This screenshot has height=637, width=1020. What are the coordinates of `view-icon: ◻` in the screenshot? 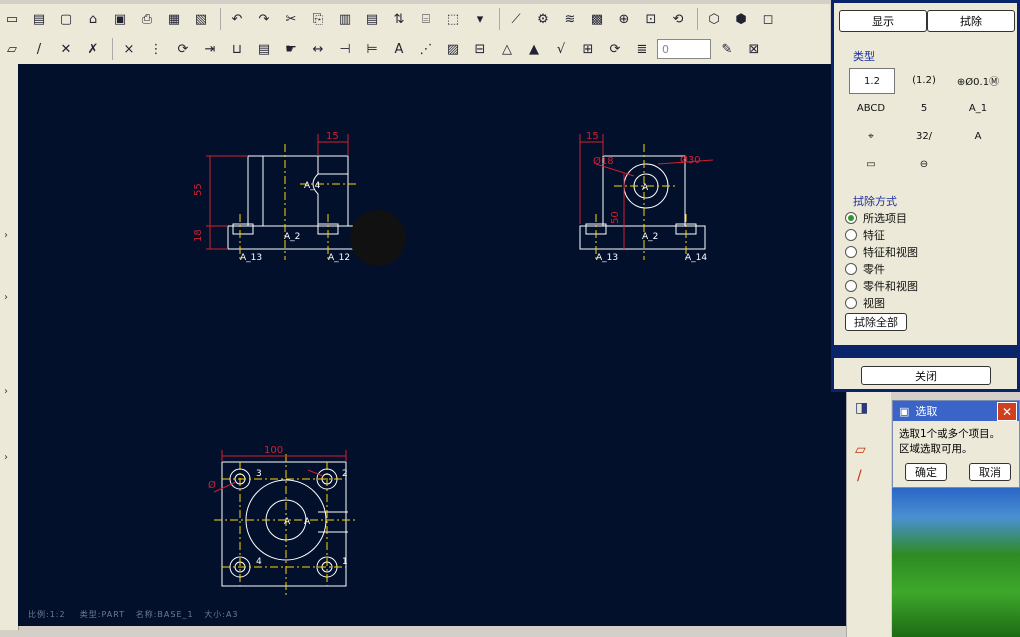 It's located at (768, 19).